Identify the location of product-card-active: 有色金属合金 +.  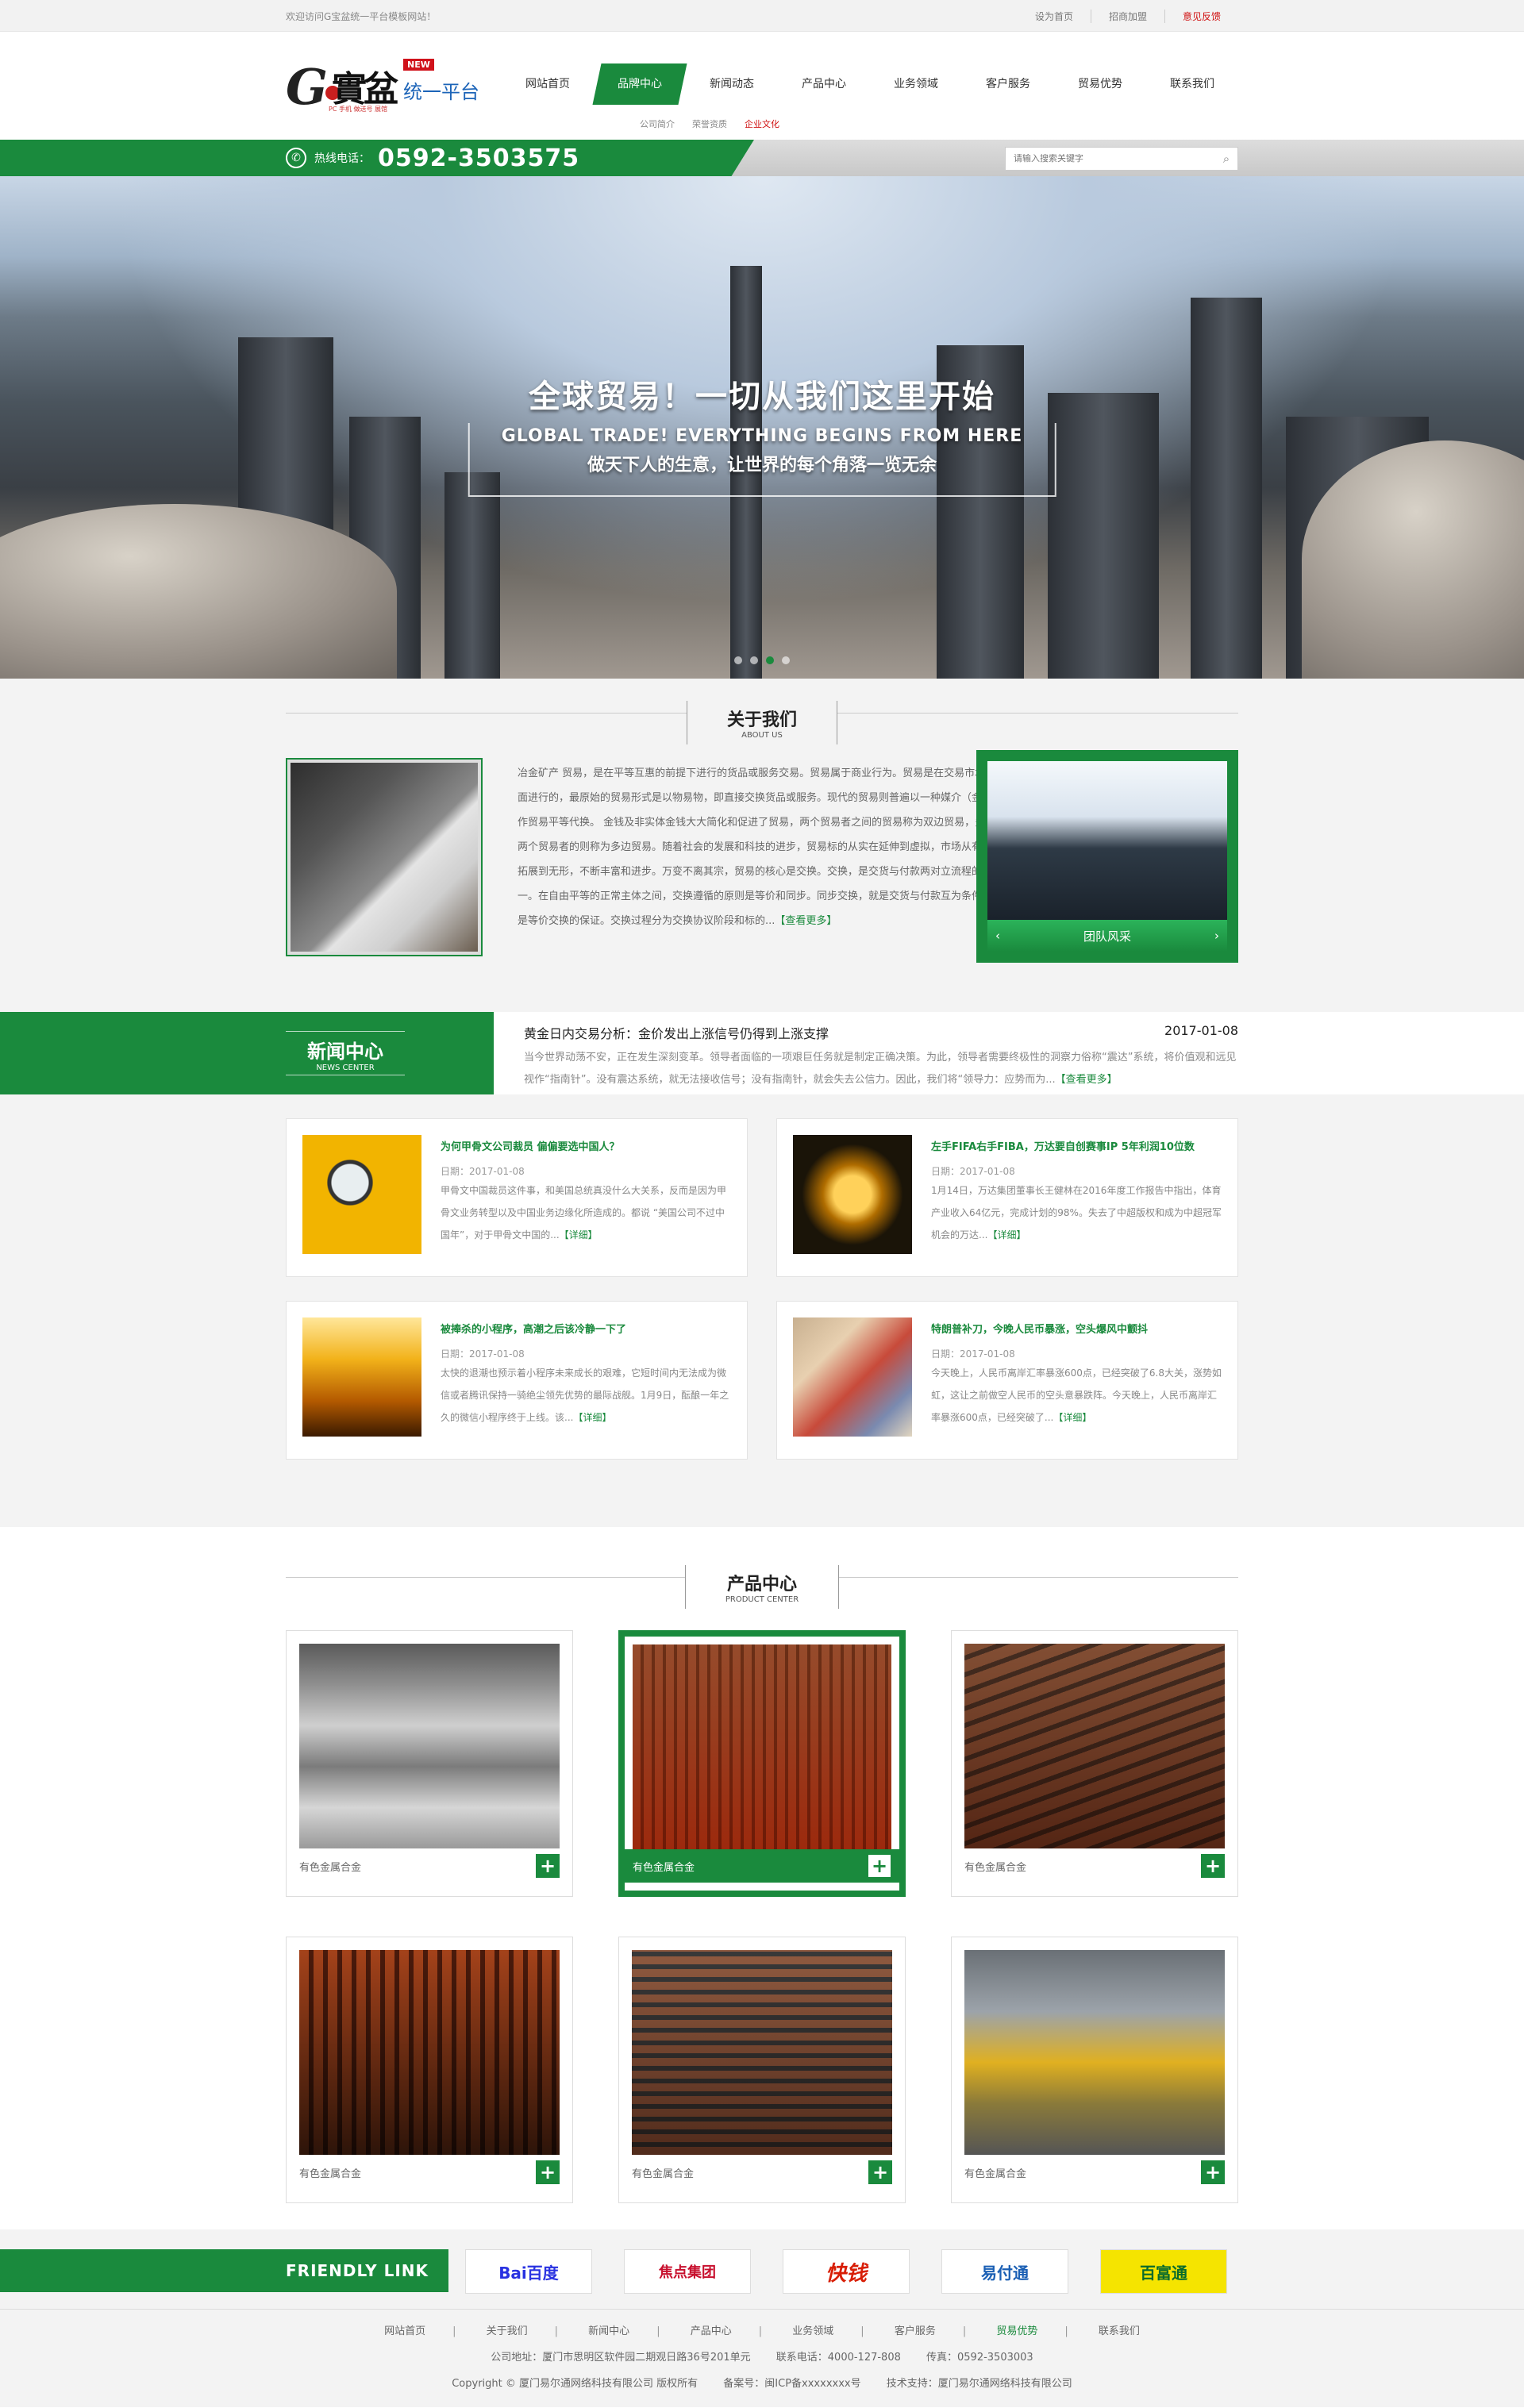
(762, 1763).